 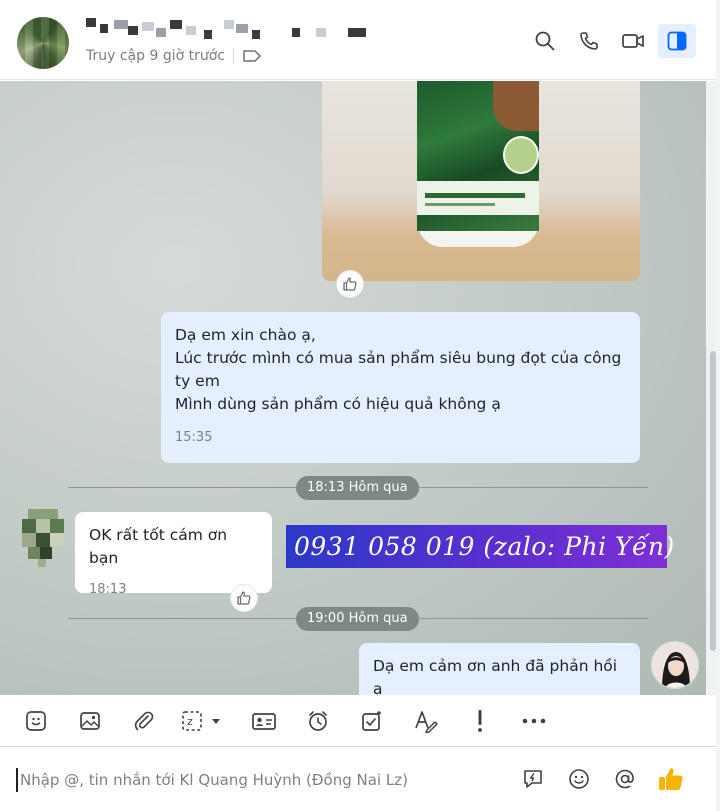 I want to click on composer-actions, so click(x=602, y=779).